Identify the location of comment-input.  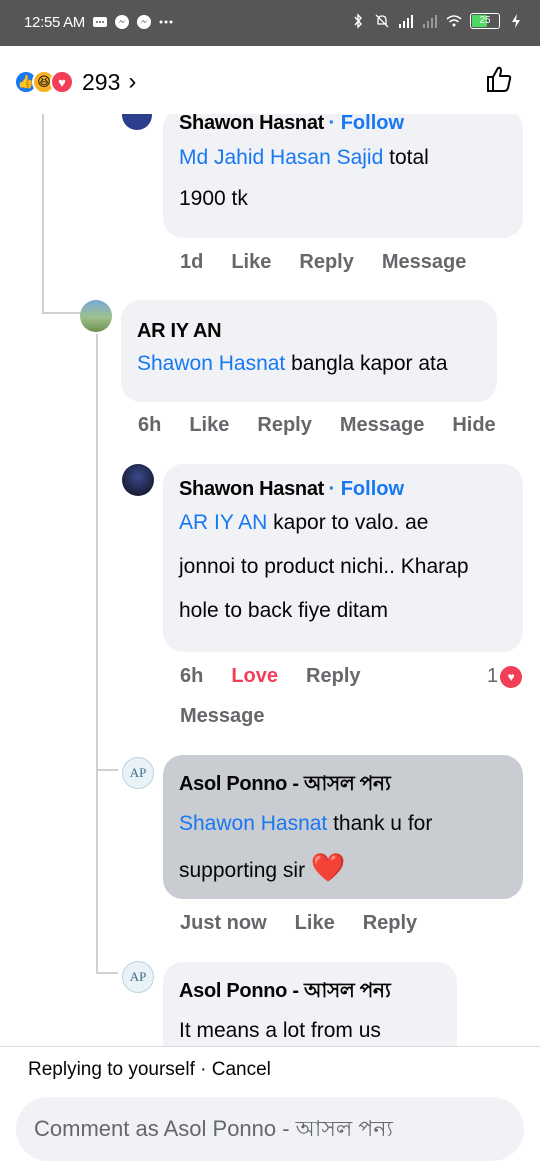
(270, 1129).